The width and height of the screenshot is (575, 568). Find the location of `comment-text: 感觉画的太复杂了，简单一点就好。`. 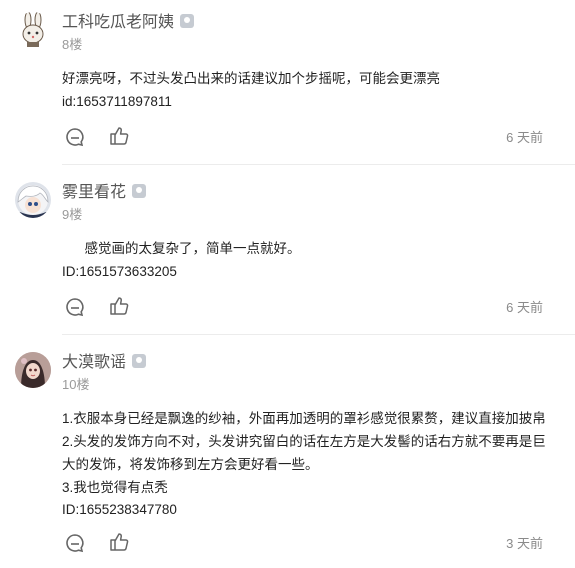

comment-text: 感觉画的太复杂了，简单一点就好。 is located at coordinates (181, 248).